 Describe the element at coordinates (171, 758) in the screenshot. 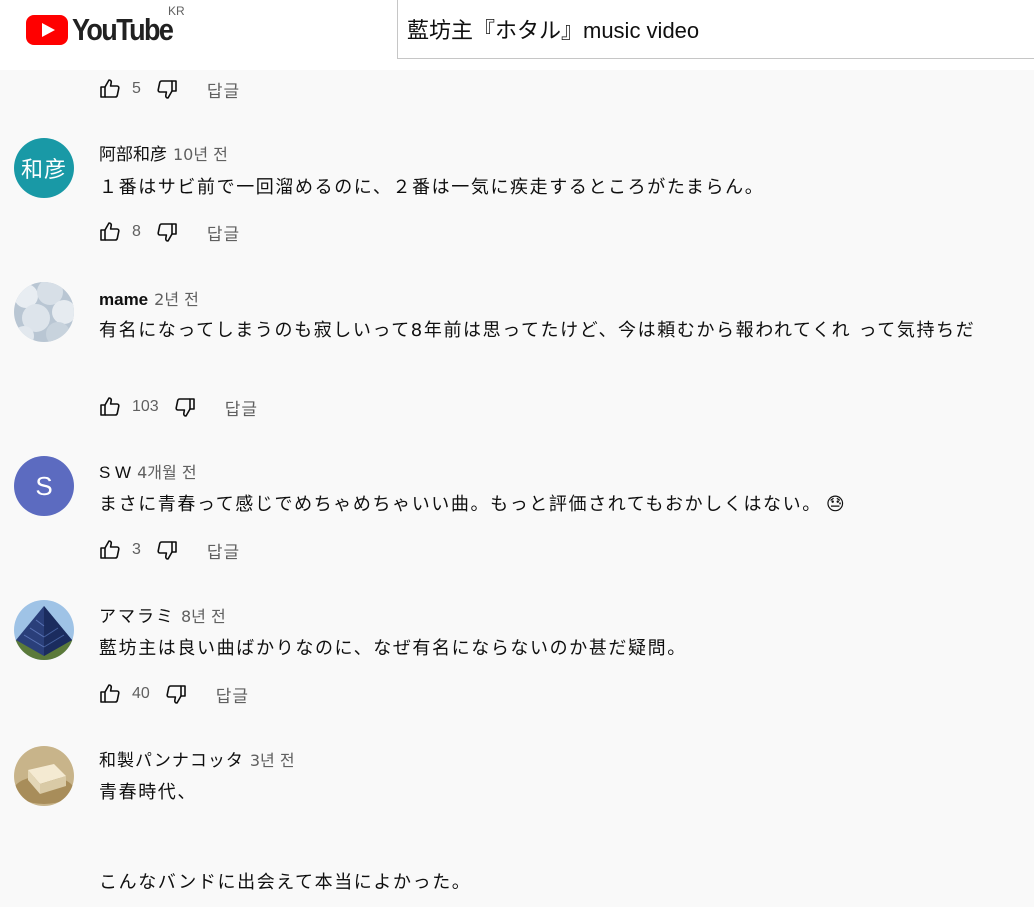

I see `author-name: 和製パンナコッタ` at that location.